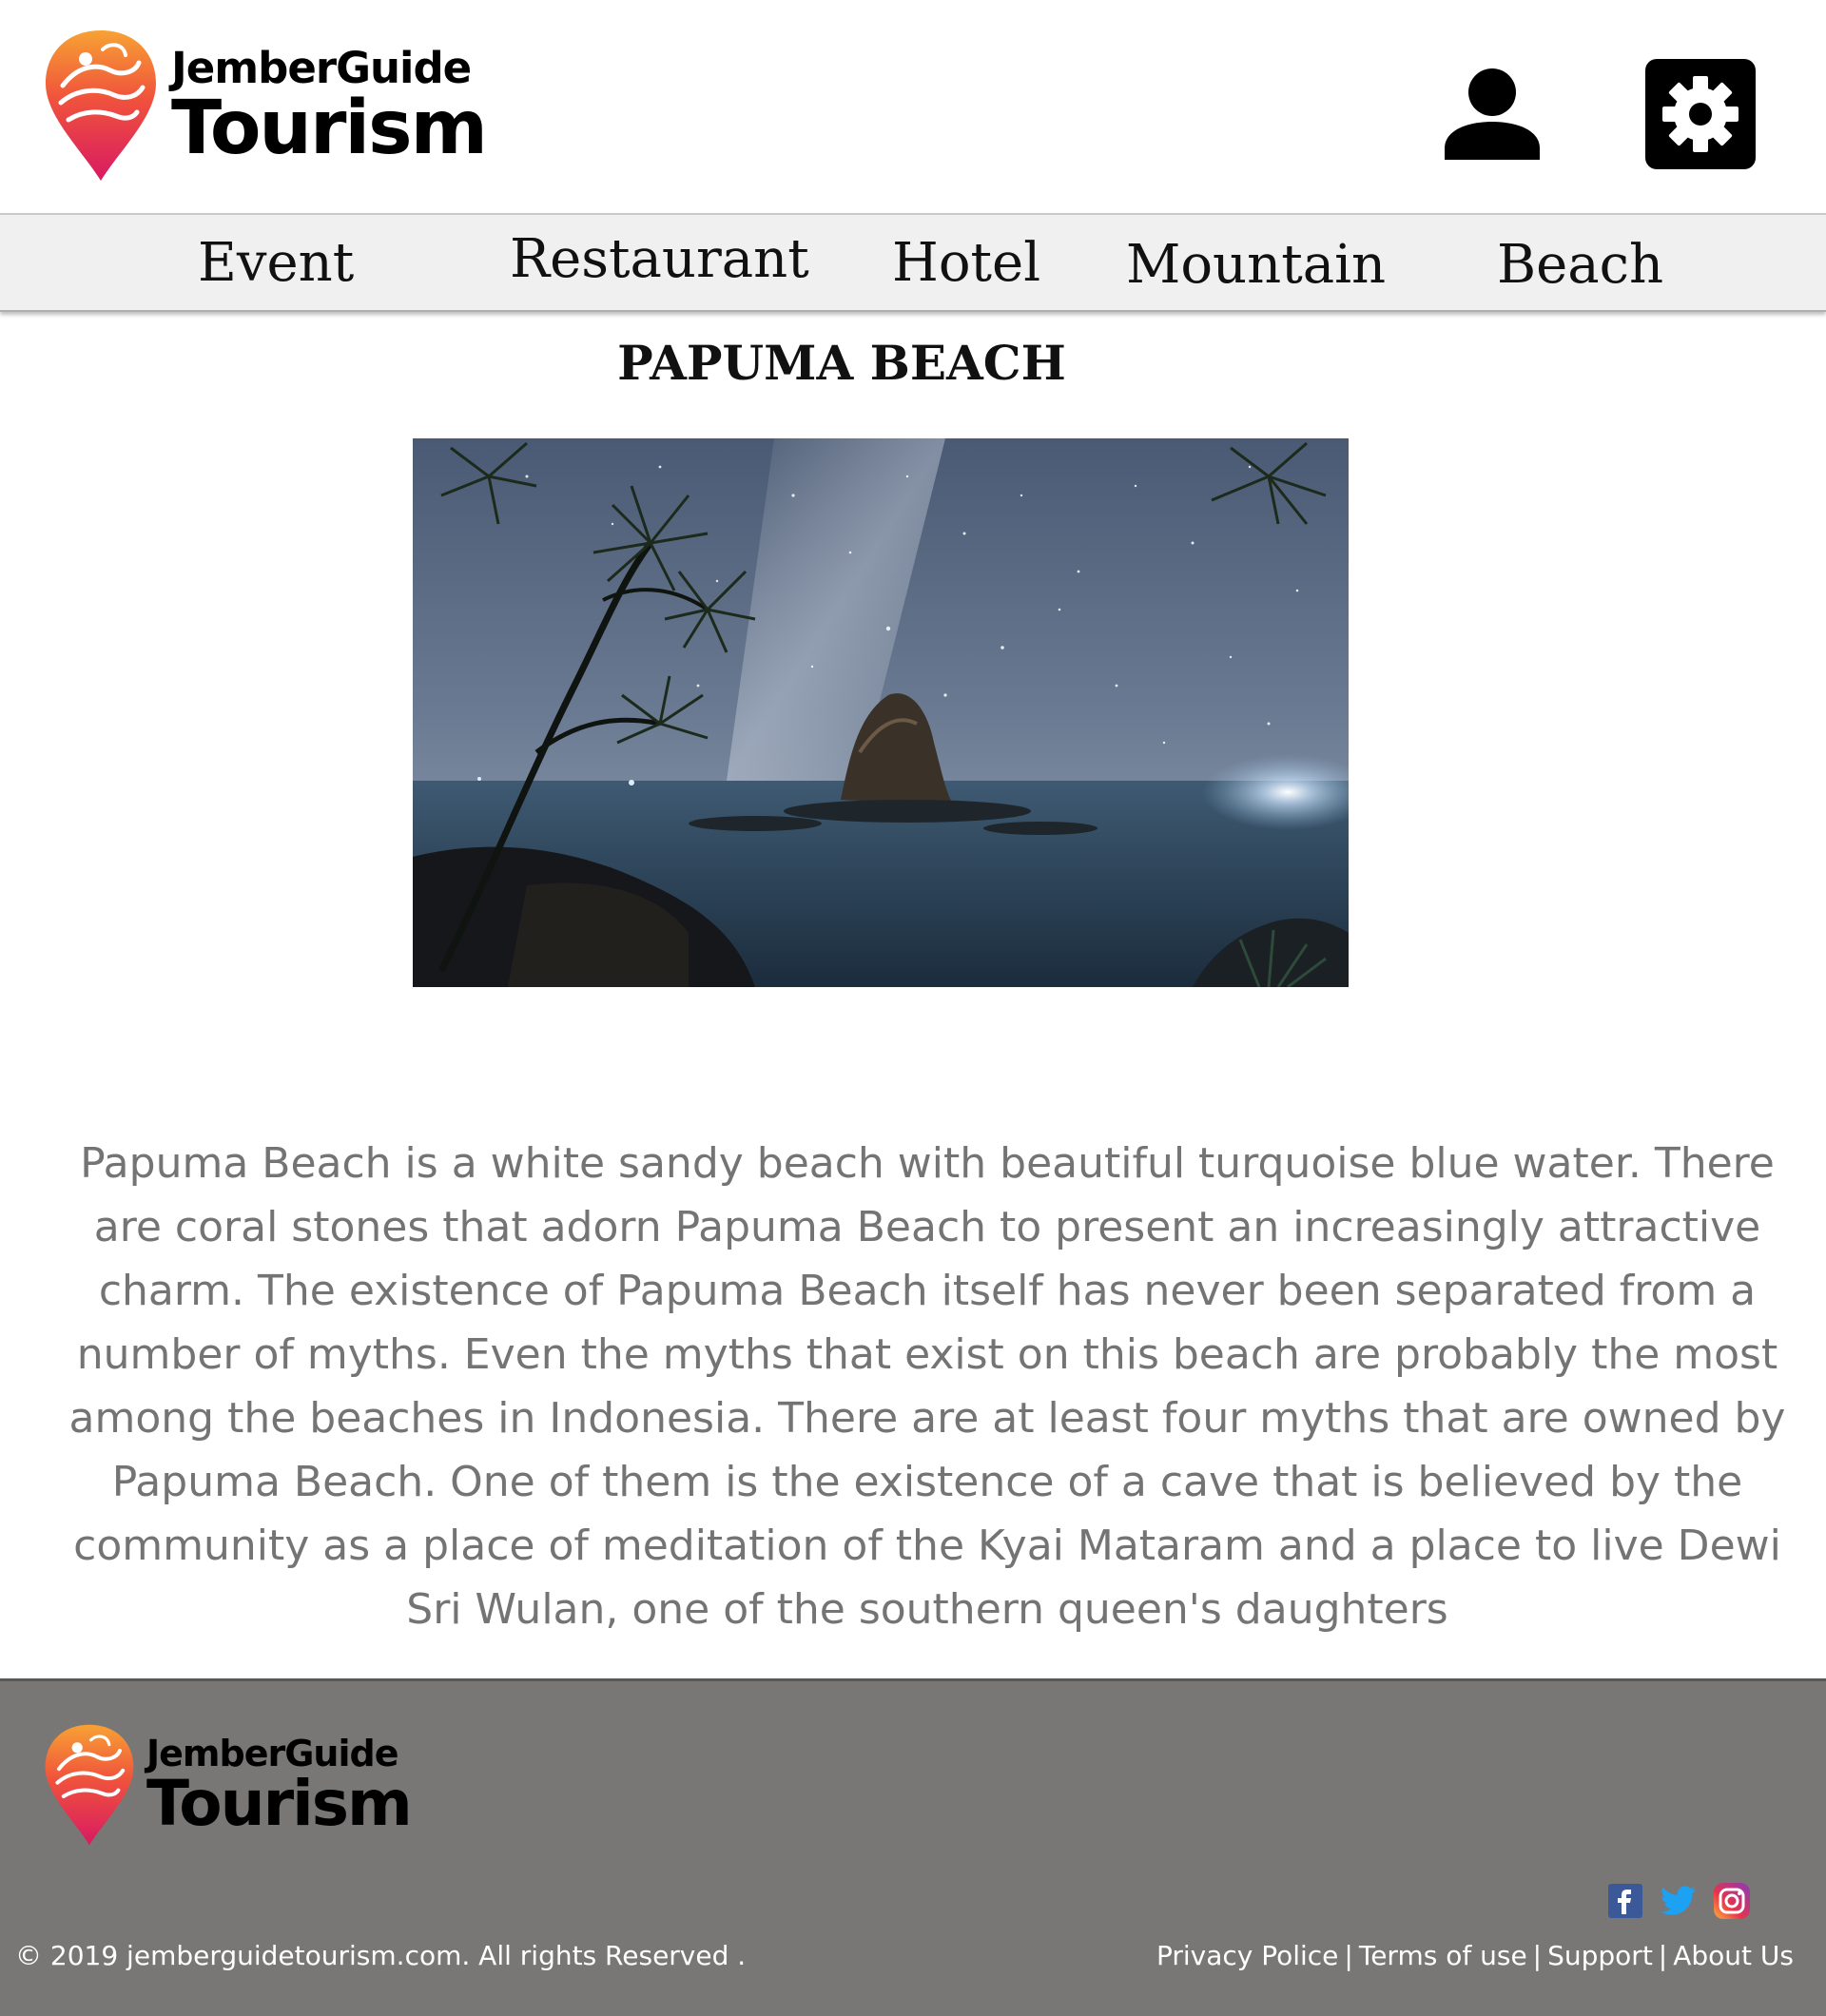  I want to click on main-nav: Event Restaurant Hotel Mountain Beach, so click(913, 262).